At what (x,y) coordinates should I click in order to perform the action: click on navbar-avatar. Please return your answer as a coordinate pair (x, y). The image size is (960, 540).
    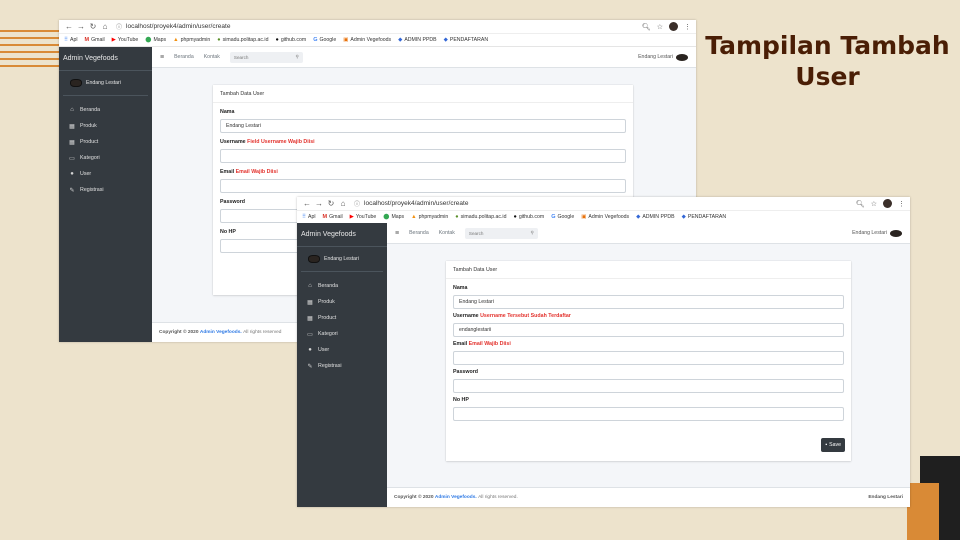
    Looking at the image, I should click on (896, 233).